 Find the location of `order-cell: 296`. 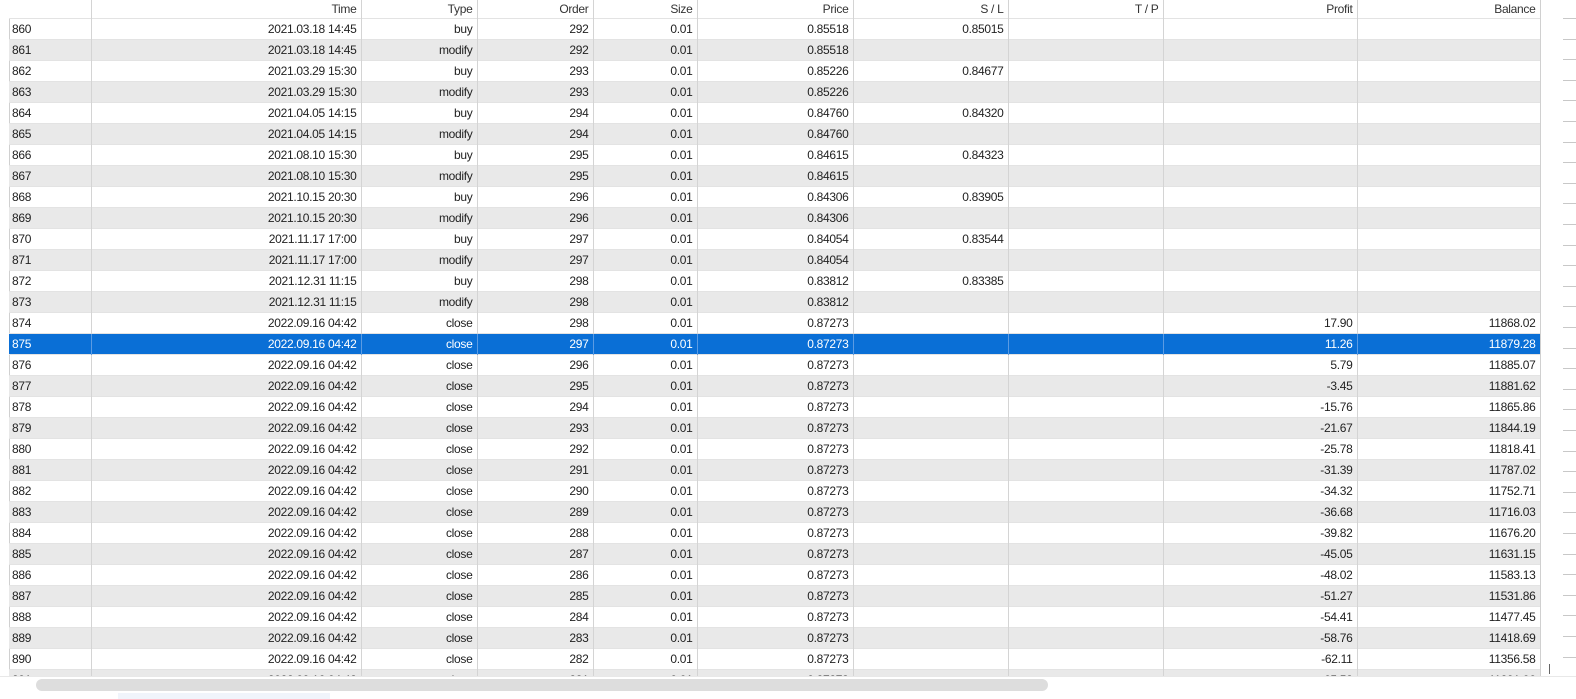

order-cell: 296 is located at coordinates (535, 218).